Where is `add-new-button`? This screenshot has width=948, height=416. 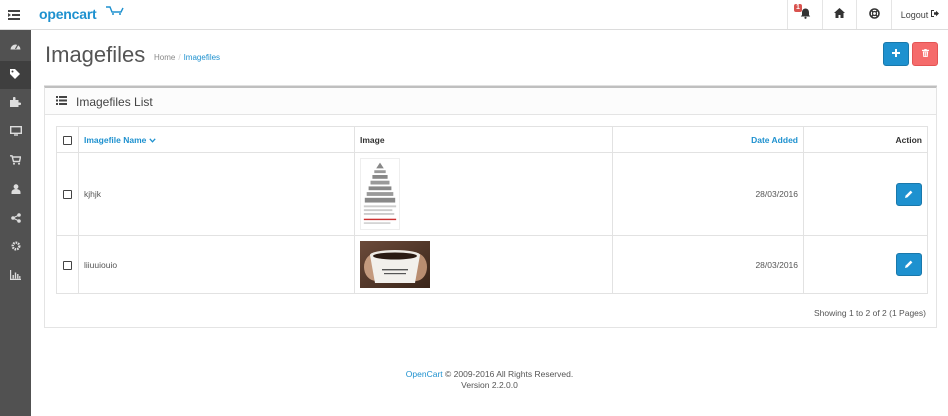 add-new-button is located at coordinates (896, 54).